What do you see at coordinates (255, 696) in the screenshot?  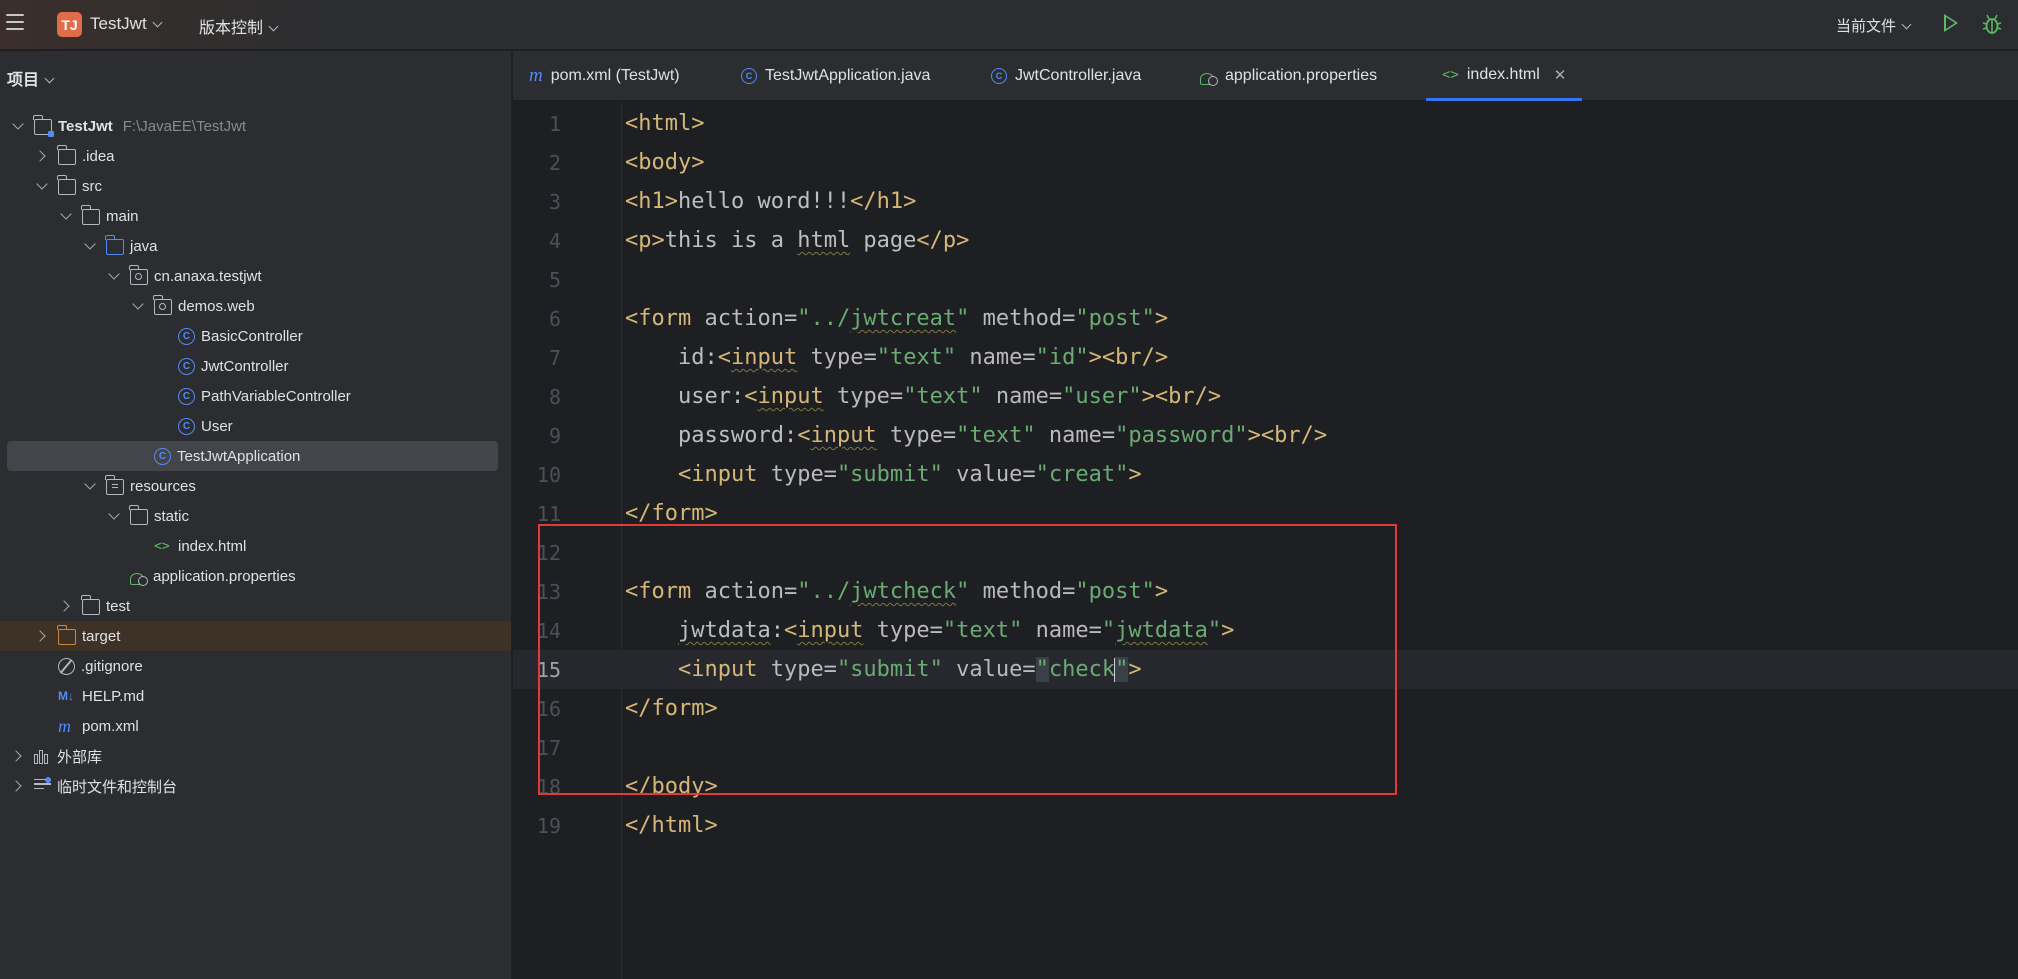 I see `tree-item-help-md: M↓ HELP.md` at bounding box center [255, 696].